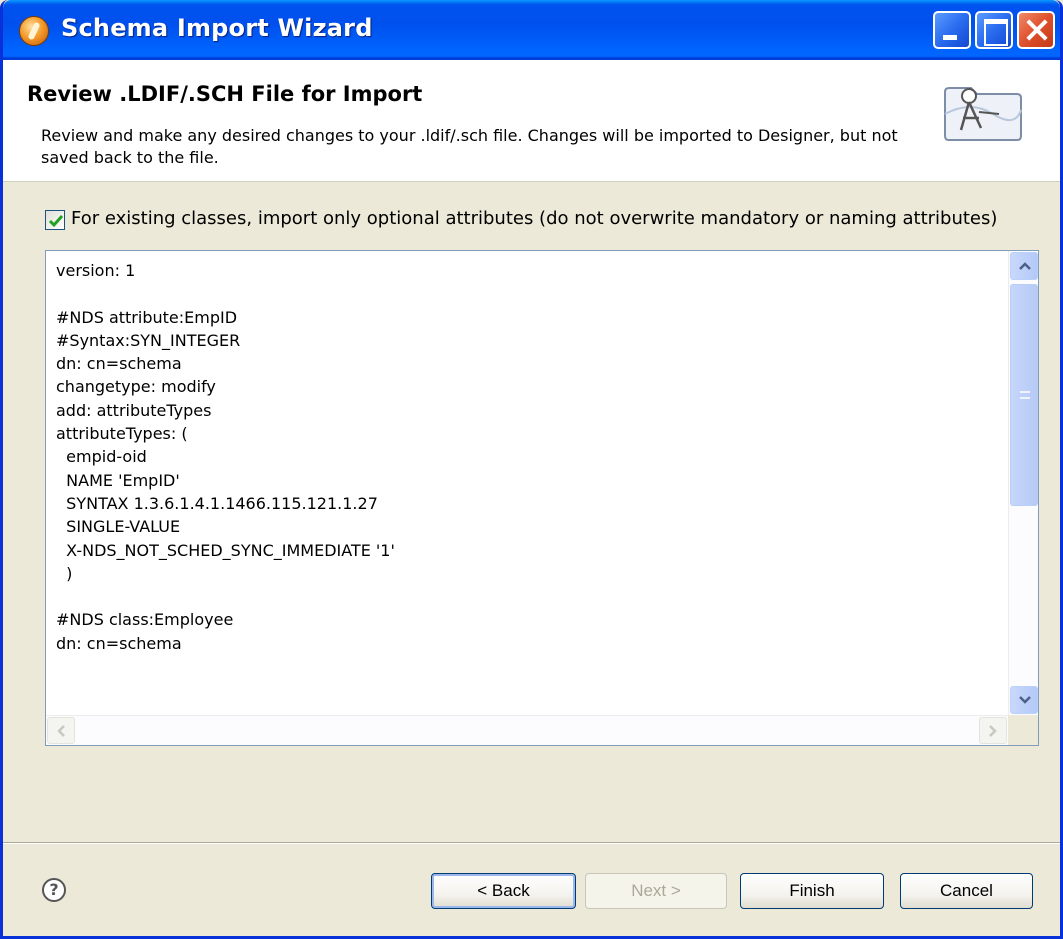 The height and width of the screenshot is (939, 1063). What do you see at coordinates (994, 30) in the screenshot?
I see `maximize-button` at bounding box center [994, 30].